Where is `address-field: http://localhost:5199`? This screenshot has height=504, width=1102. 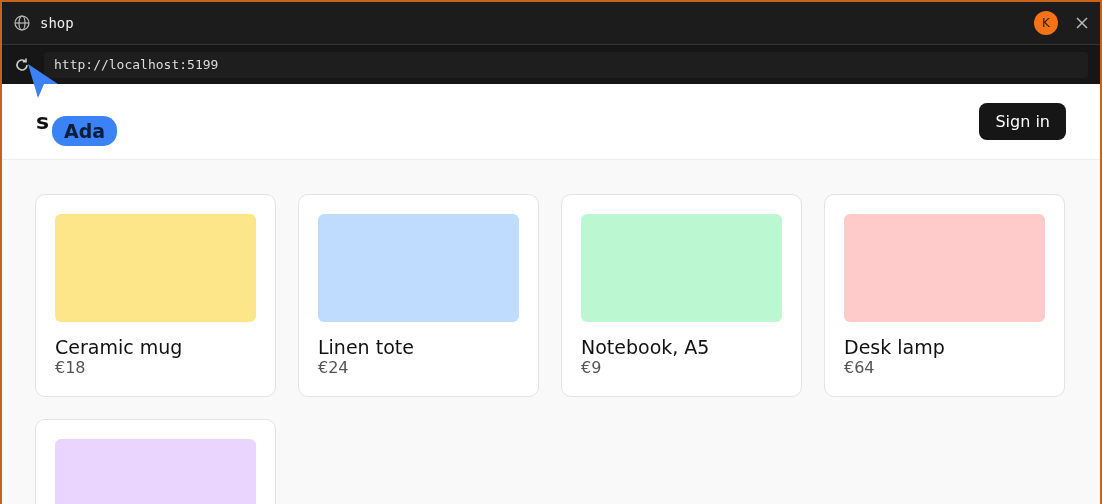
address-field: http://localhost:5199 is located at coordinates (566, 64).